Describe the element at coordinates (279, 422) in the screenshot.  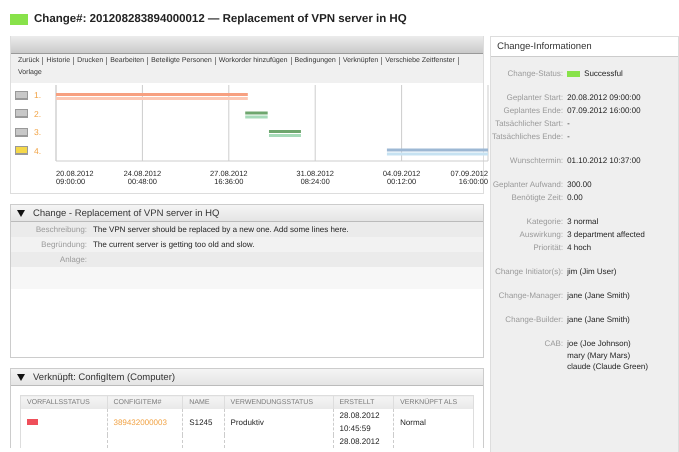
I see `usage-status-cell: Produktiv` at that location.